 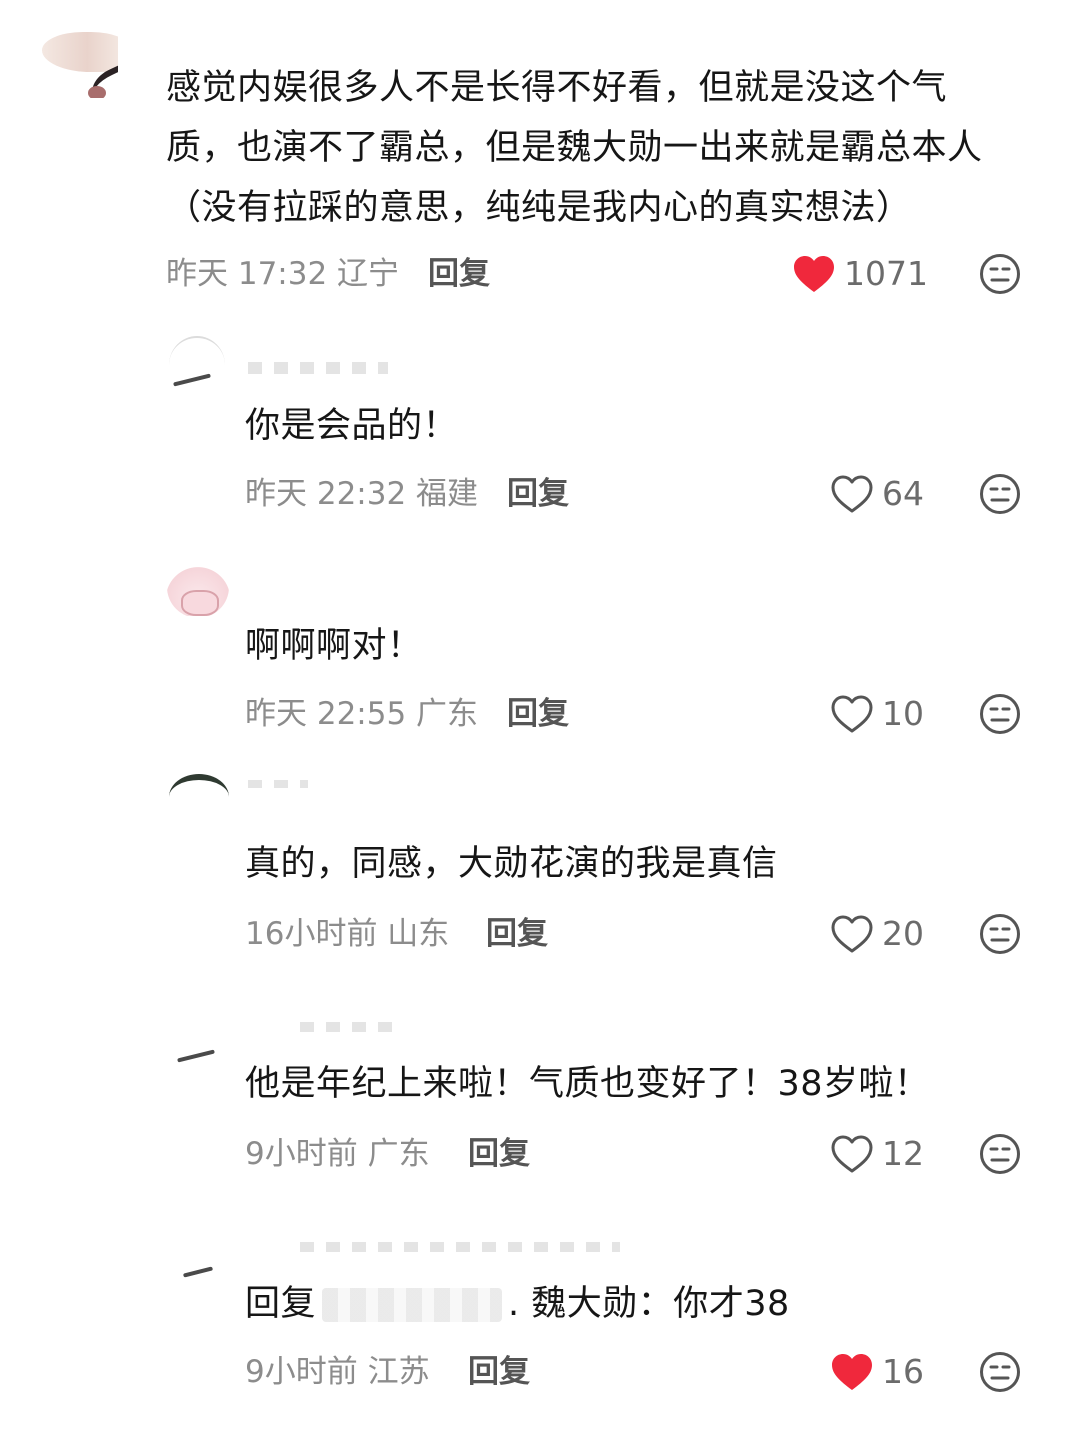 What do you see at coordinates (877, 494) in the screenshot?
I see `reply-like-button: 64` at bounding box center [877, 494].